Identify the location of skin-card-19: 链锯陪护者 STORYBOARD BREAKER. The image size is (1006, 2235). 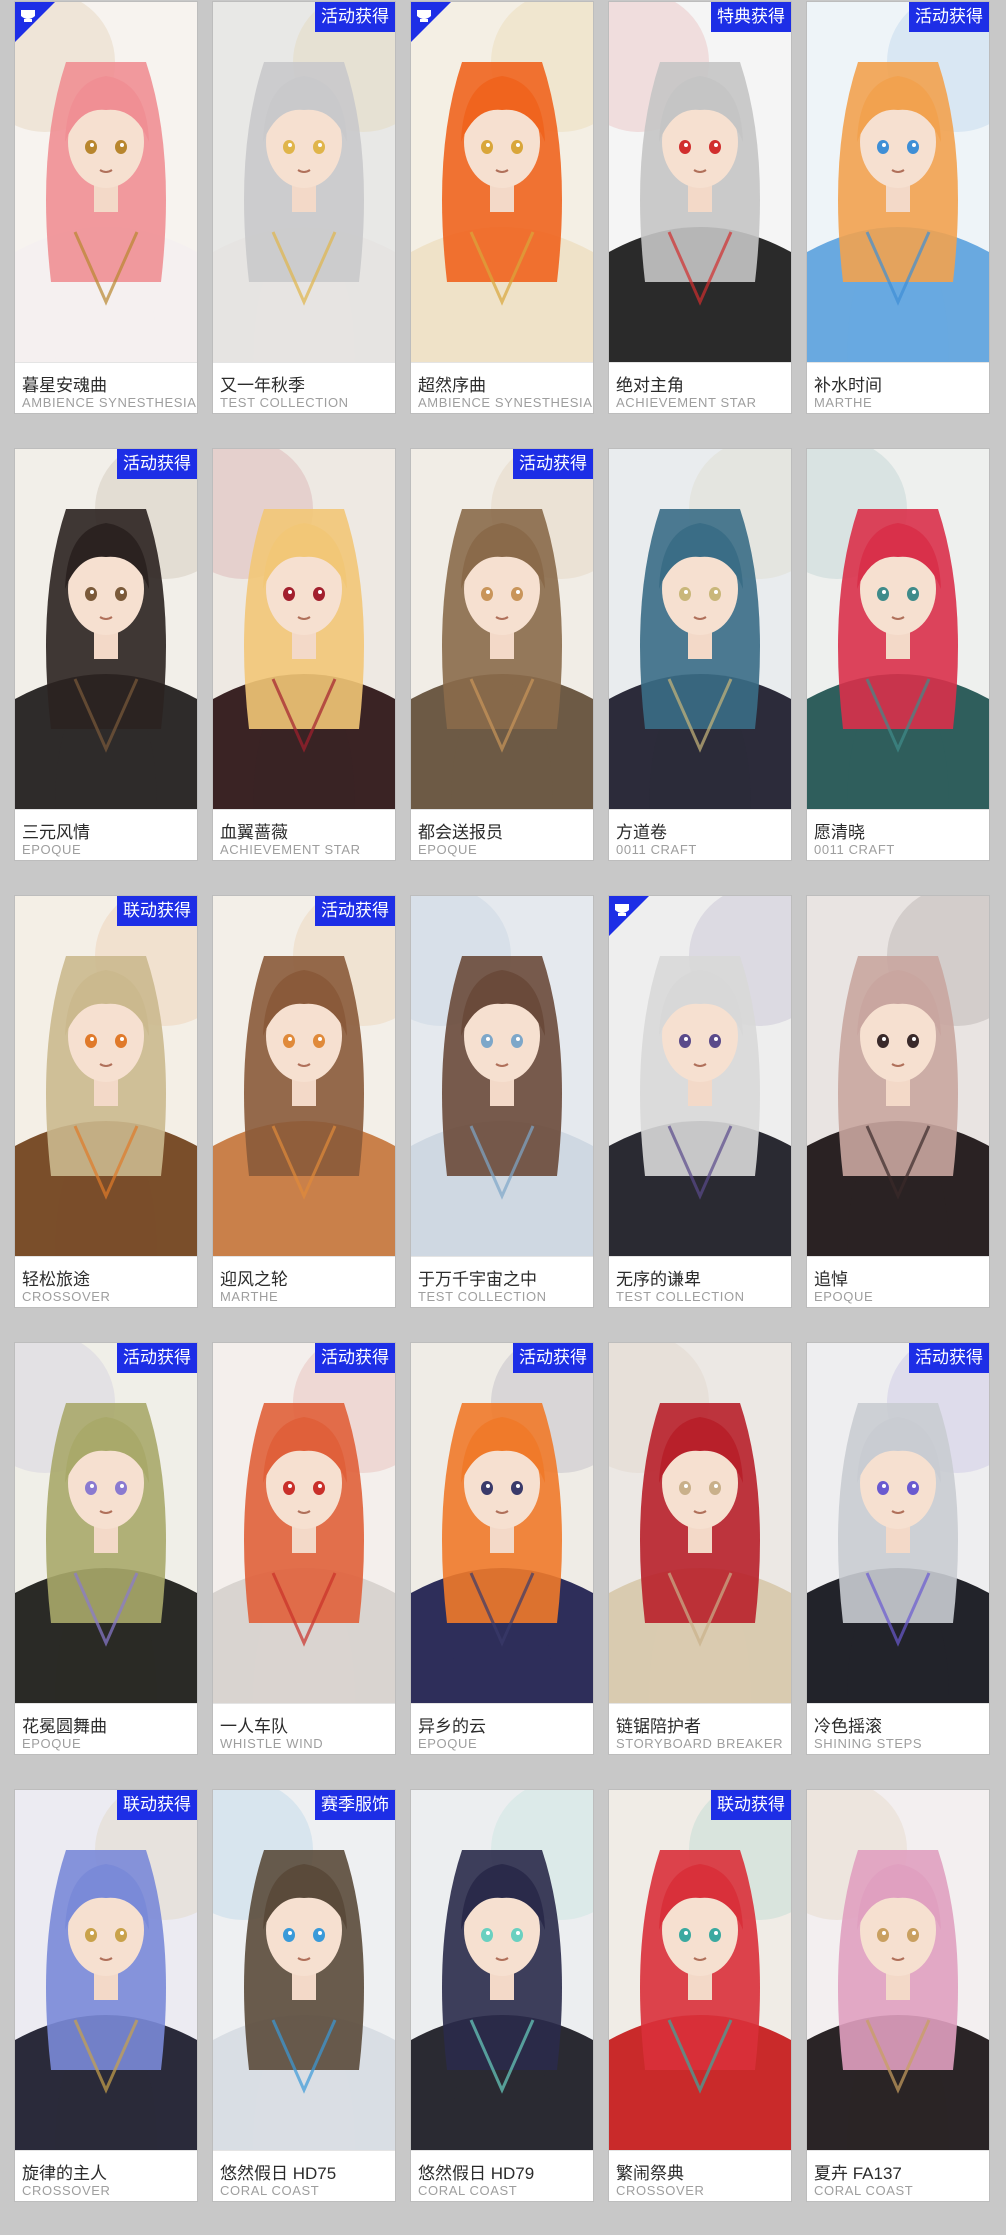
(700, 1548).